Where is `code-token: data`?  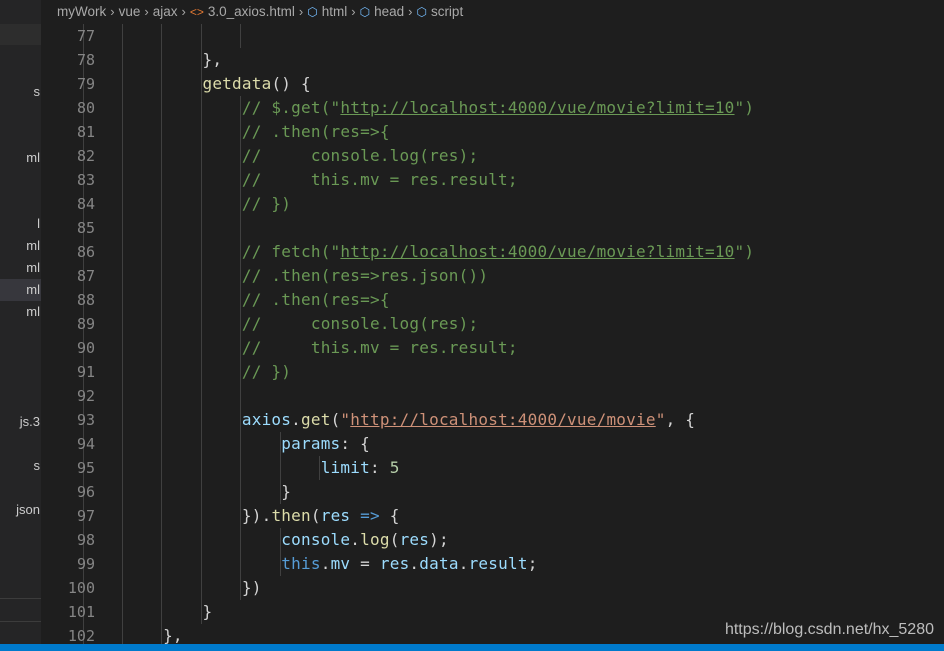
code-token: data is located at coordinates (439, 563).